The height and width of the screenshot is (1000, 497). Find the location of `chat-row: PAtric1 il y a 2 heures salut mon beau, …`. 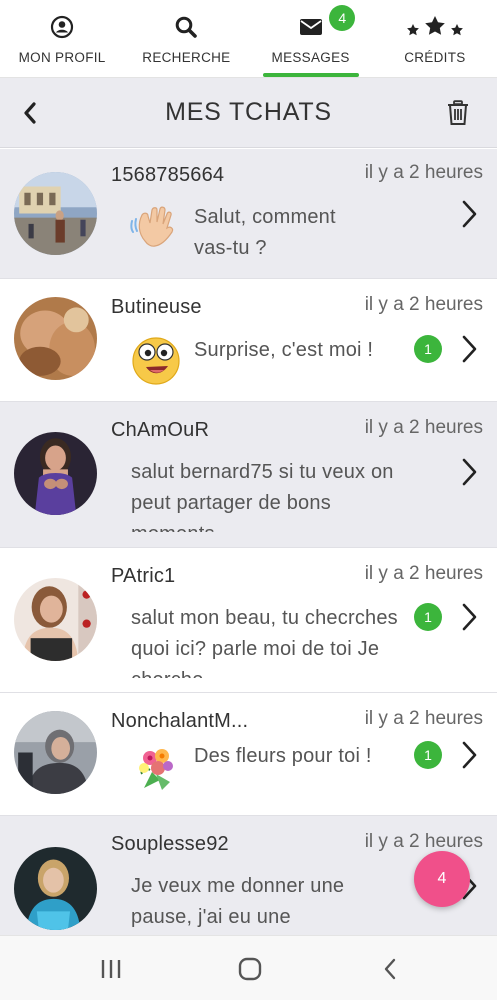

chat-row: PAtric1 il y a 2 heures salut mon beau, … is located at coordinates (248, 620).